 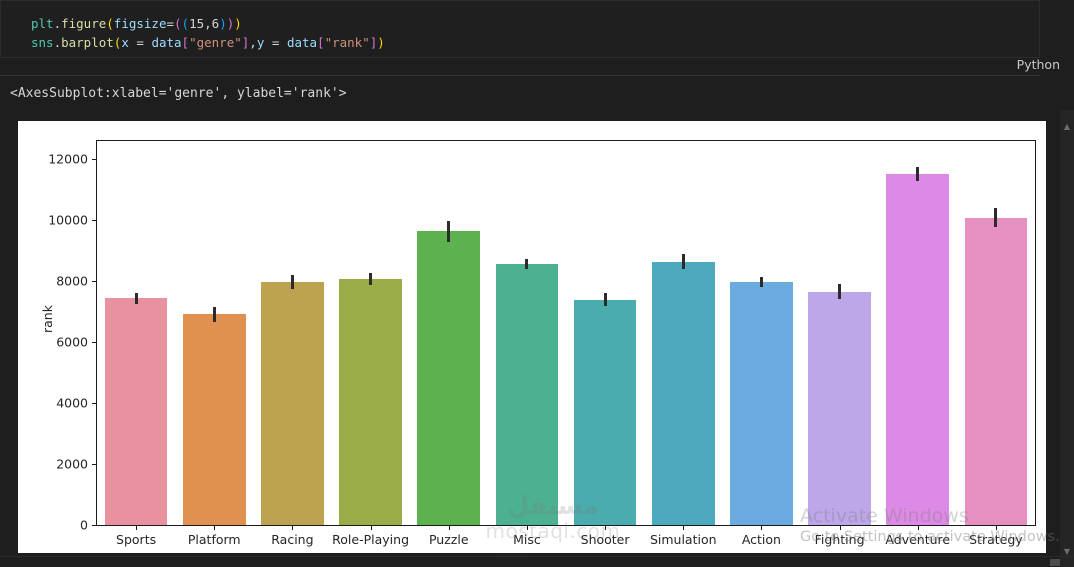 What do you see at coordinates (87, 42) in the screenshot?
I see `code-token: barplot` at bounding box center [87, 42].